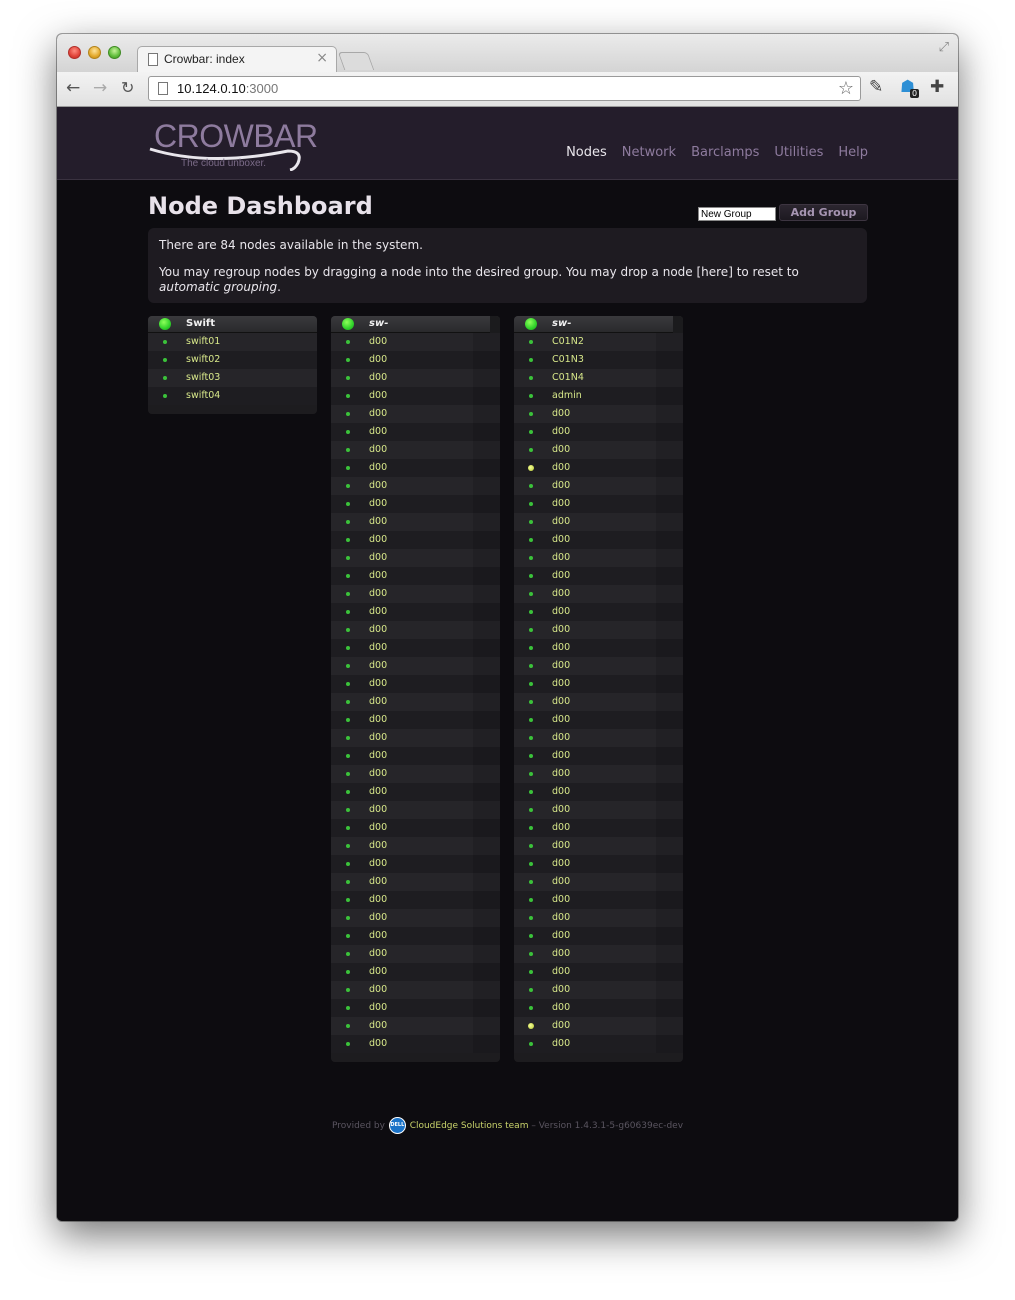 This screenshot has width=1015, height=1300. Describe the element at coordinates (725, 152) in the screenshot. I see `nav-barclamps: Barclamps` at that location.